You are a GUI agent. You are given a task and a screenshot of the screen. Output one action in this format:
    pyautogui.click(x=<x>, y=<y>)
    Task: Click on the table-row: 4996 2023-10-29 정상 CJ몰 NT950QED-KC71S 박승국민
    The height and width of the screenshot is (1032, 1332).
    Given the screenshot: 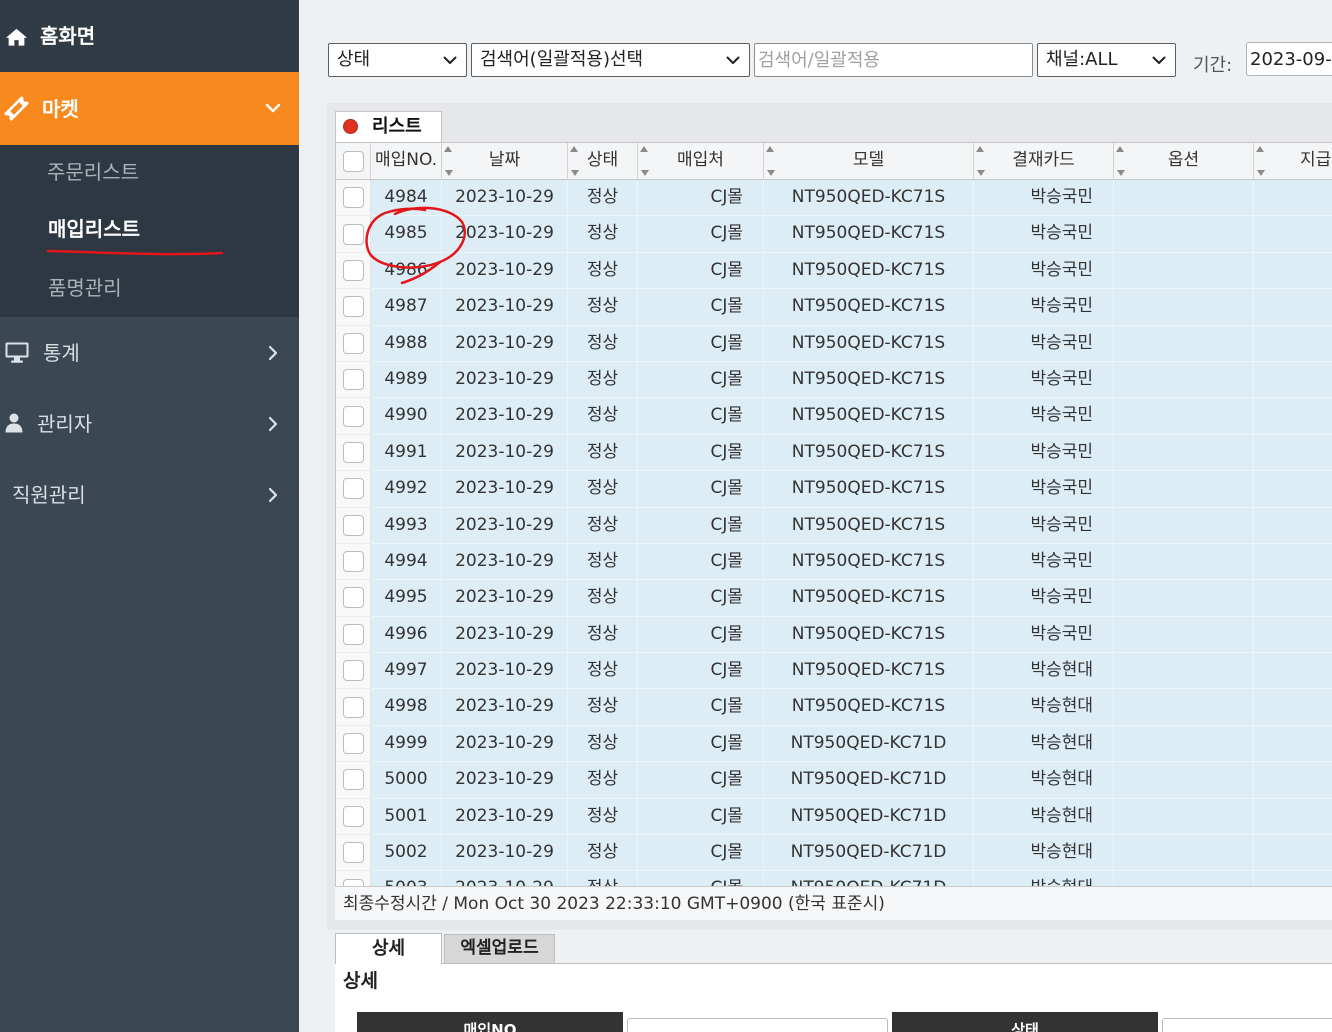 What is the action you would take?
    pyautogui.click(x=833, y=635)
    